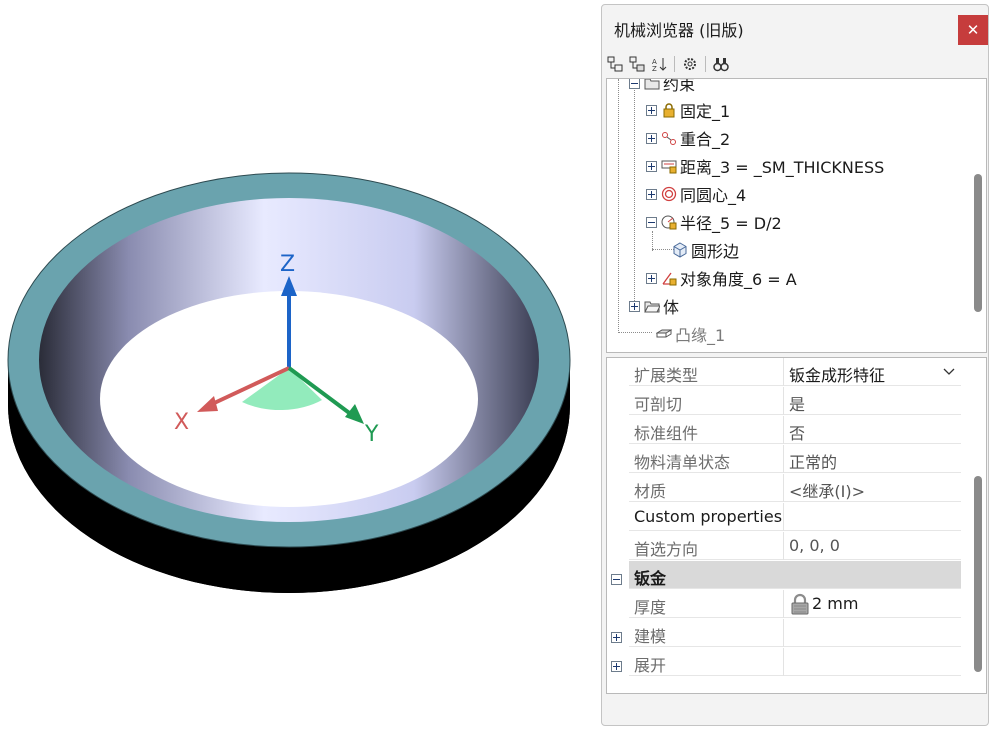 This screenshot has height=732, width=995. I want to click on tree-item-flange: 凸缘_1, so click(688, 334).